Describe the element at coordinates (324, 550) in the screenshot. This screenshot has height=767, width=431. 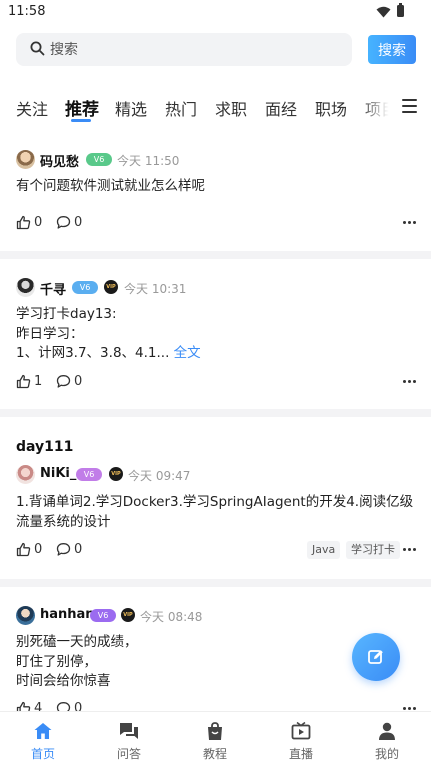
I see `tag-java: Java` at that location.